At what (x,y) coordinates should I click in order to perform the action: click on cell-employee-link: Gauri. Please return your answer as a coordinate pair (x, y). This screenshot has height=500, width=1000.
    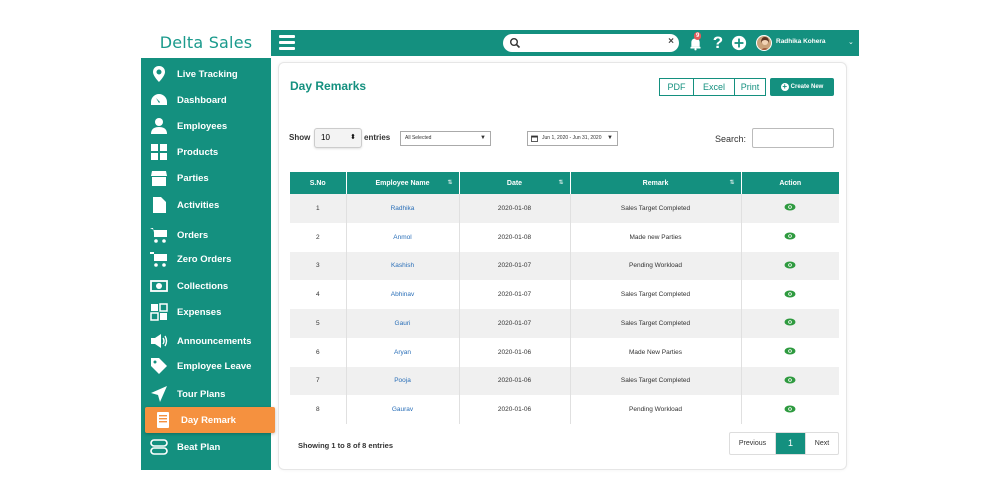
    Looking at the image, I should click on (402, 323).